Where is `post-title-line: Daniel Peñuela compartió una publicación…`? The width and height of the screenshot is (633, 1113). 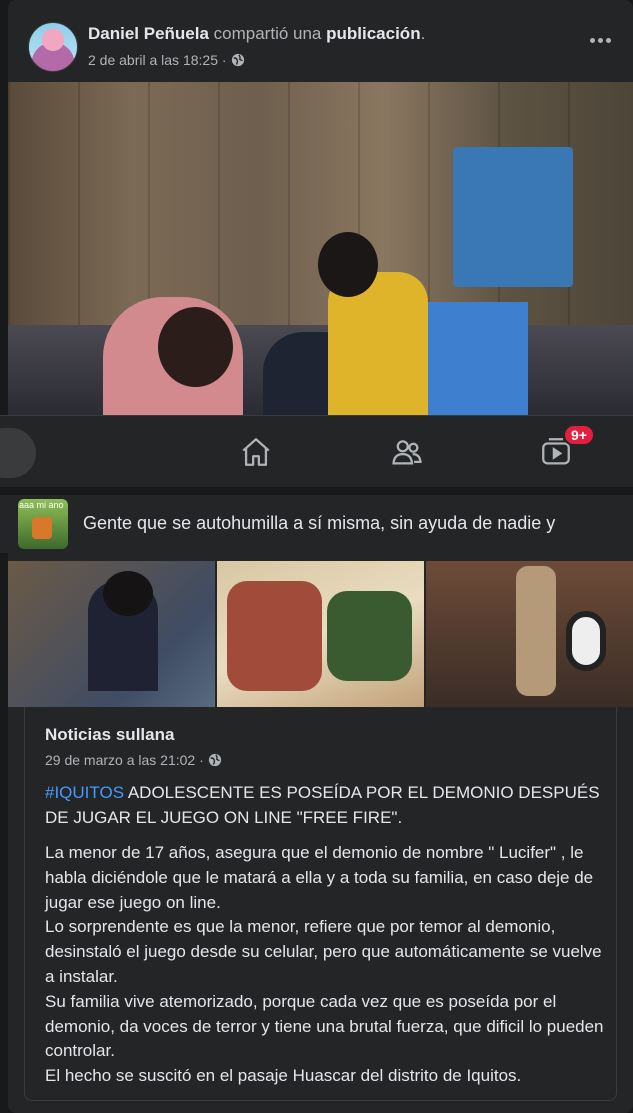
post-title-line: Daniel Peñuela compartió una publicación… is located at coordinates (256, 34).